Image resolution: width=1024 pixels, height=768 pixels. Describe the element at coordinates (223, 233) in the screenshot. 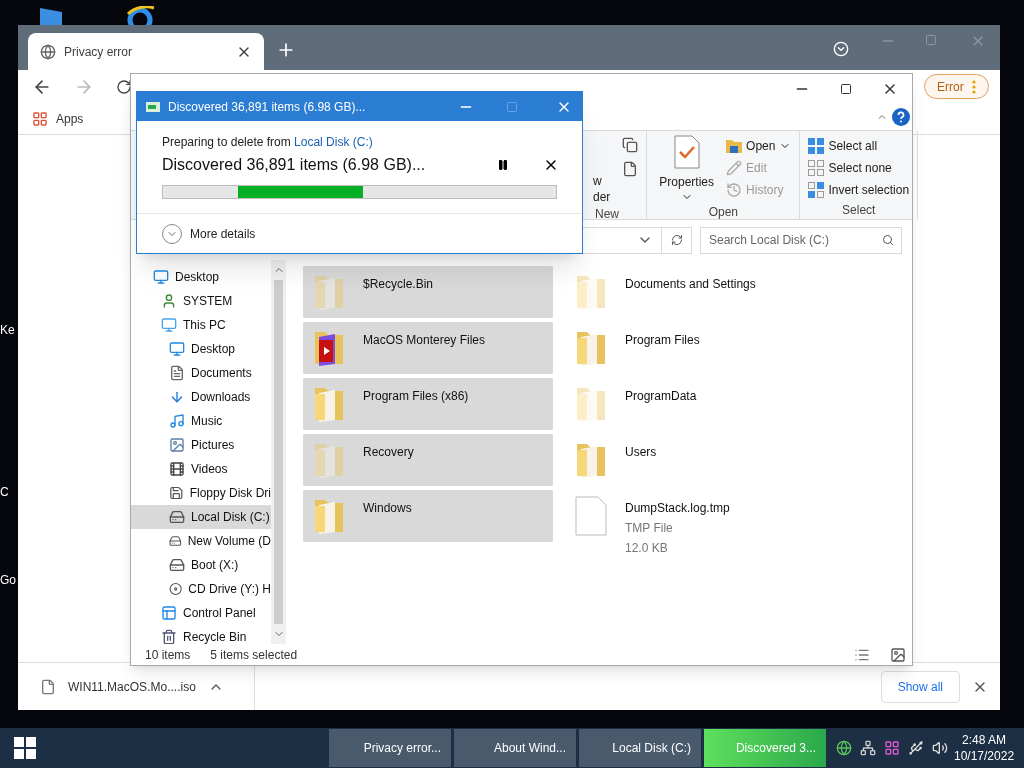

I see `more-details-link: More details` at that location.